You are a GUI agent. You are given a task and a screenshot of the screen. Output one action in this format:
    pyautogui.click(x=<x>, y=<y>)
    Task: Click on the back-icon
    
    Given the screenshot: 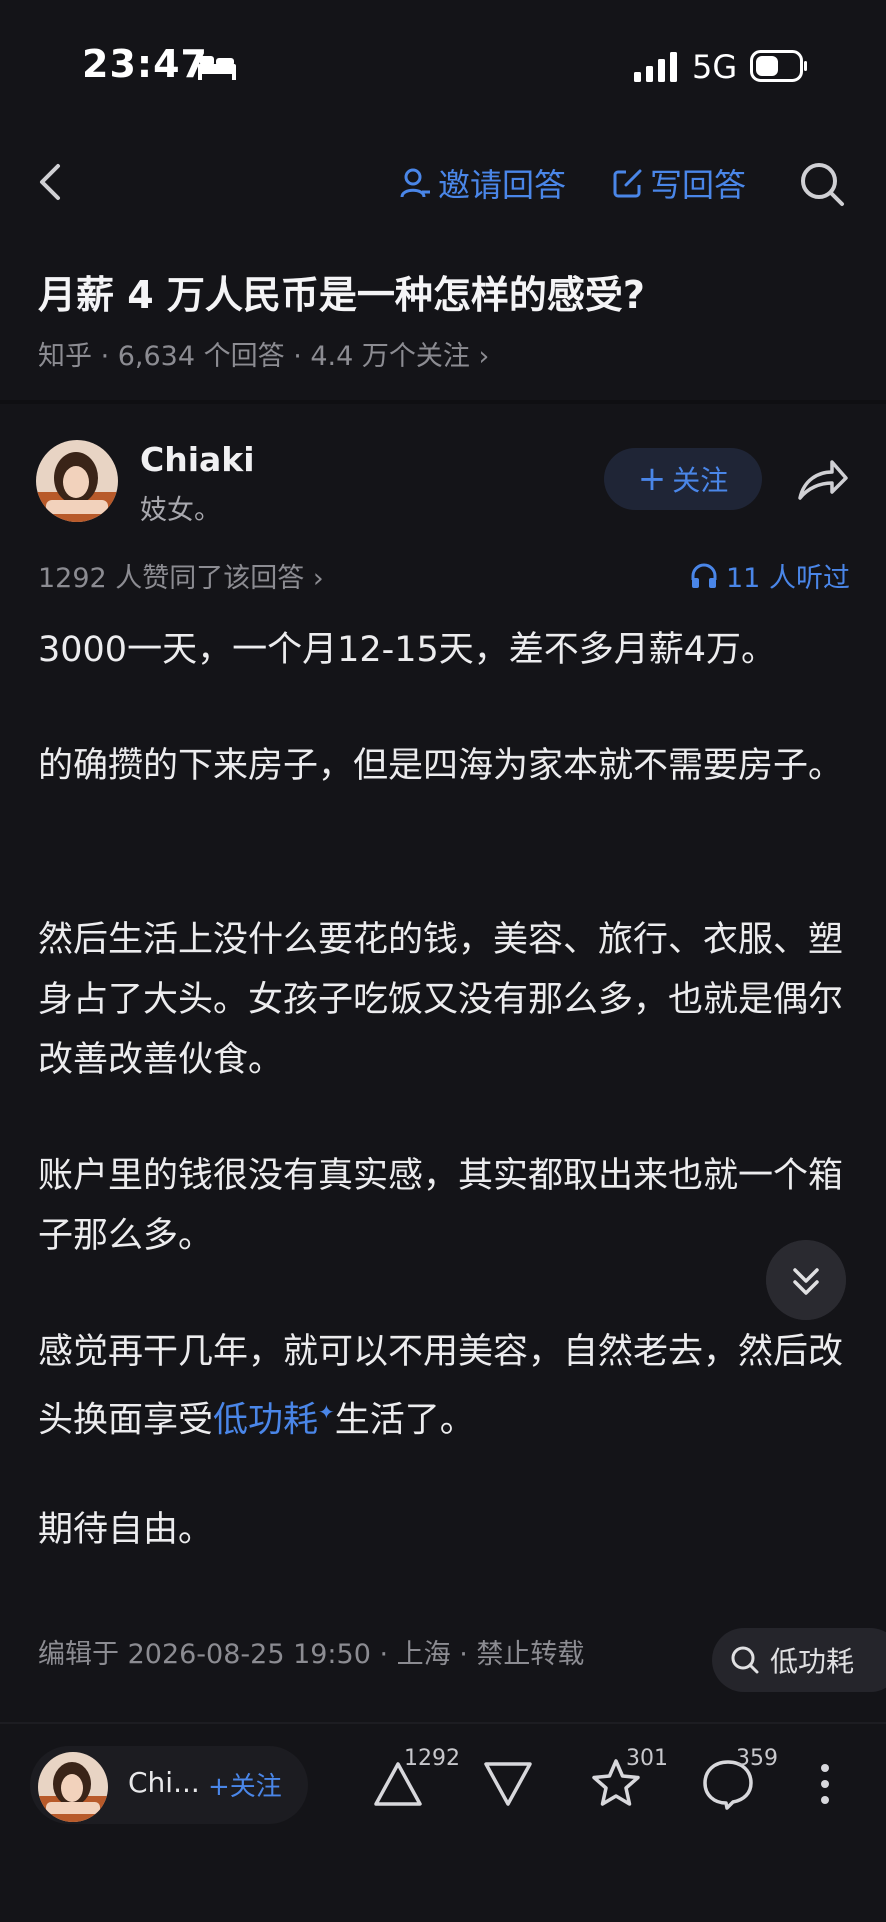 What is the action you would take?
    pyautogui.click(x=50, y=182)
    